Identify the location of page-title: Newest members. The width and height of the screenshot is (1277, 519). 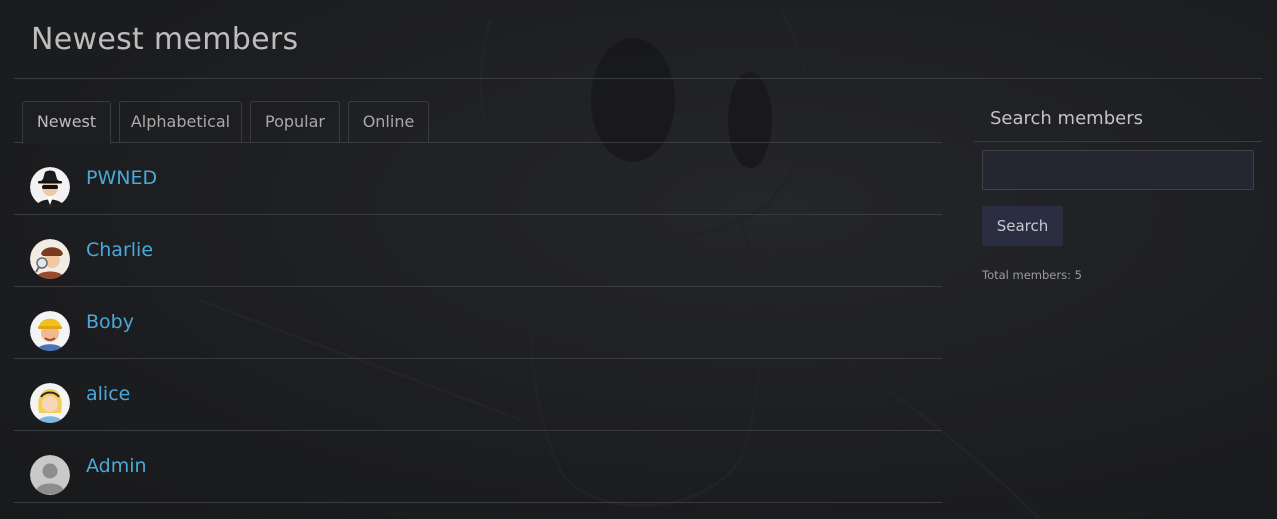
(165, 39).